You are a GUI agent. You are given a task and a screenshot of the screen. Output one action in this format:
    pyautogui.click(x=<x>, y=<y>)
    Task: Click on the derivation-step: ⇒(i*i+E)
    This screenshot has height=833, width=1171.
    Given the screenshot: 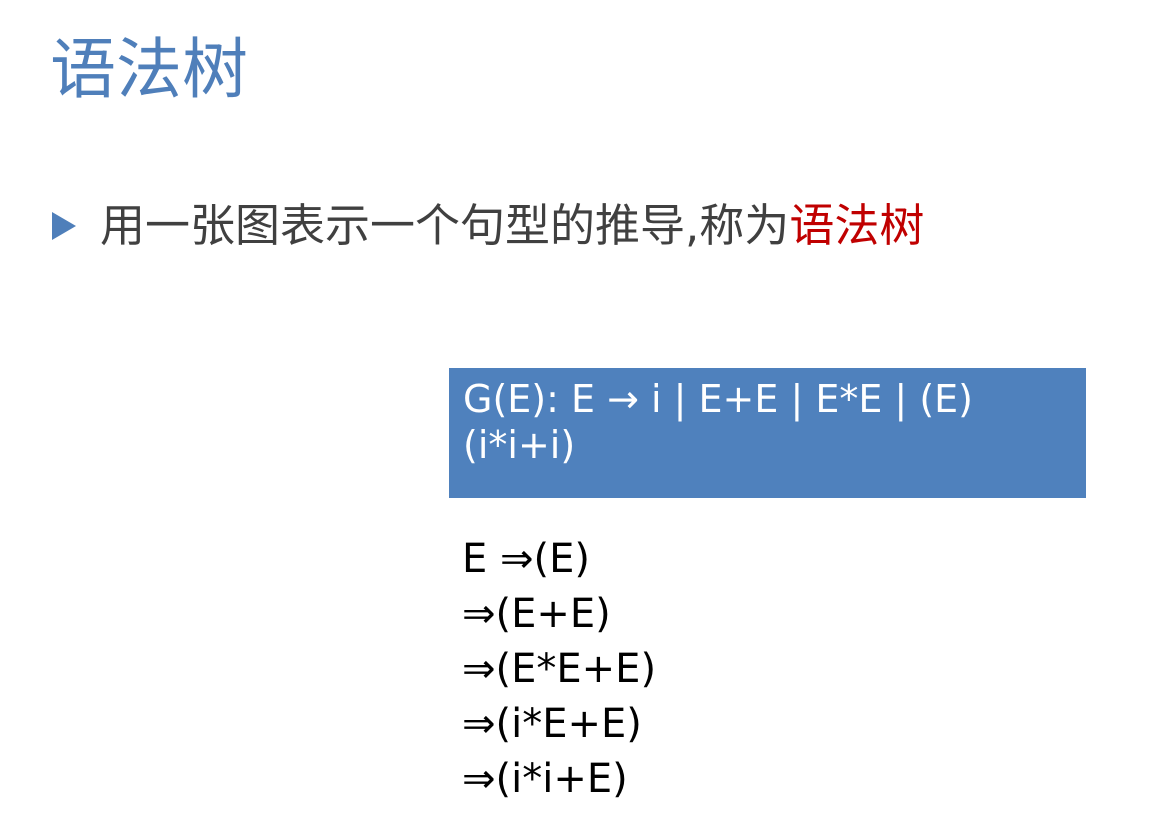 What is the action you would take?
    pyautogui.click(x=545, y=779)
    